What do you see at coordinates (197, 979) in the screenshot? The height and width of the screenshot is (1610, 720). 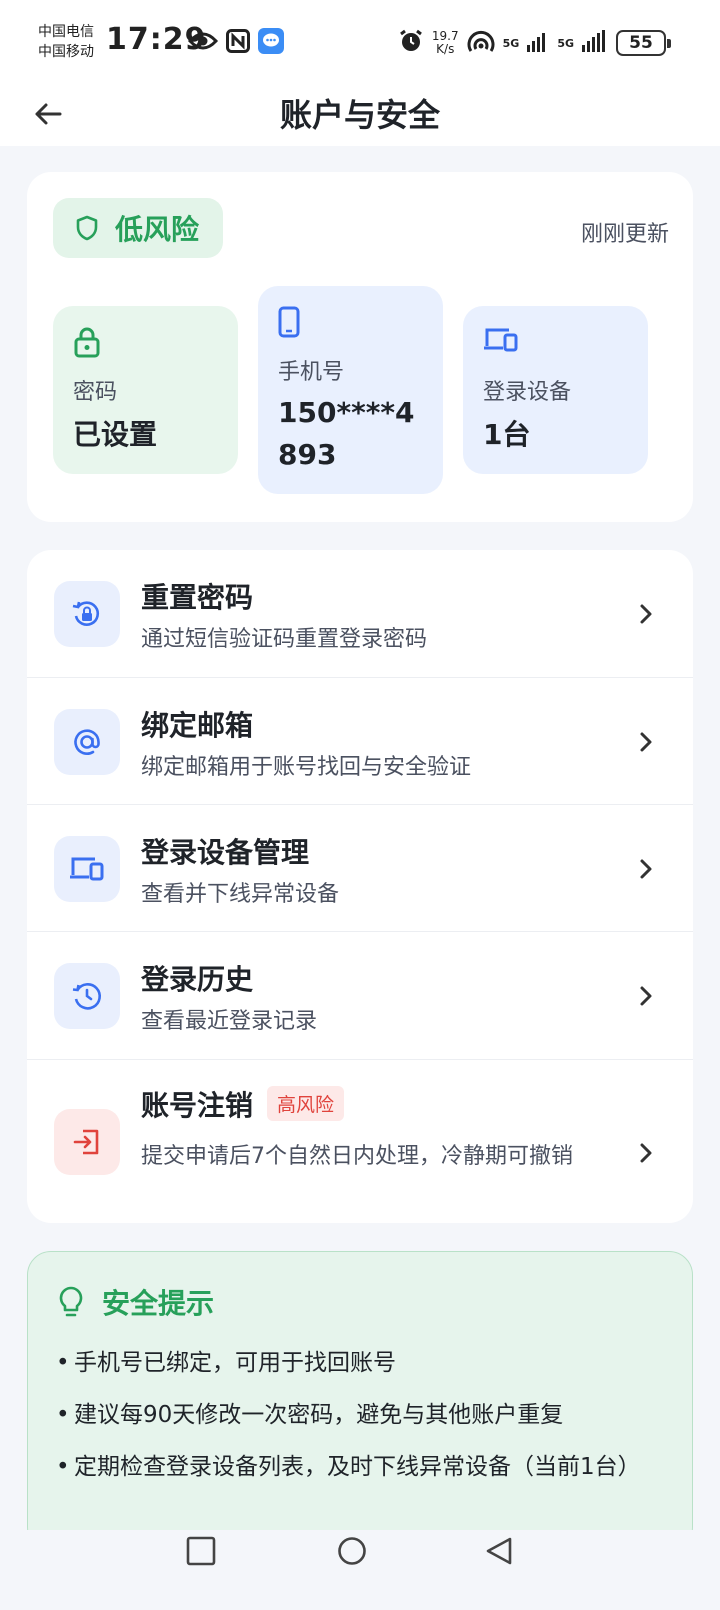 I see `menu-item-title: 登录历史` at bounding box center [197, 979].